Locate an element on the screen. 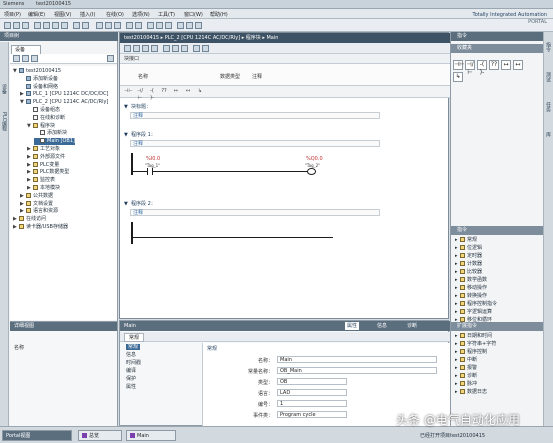 The height and width of the screenshot is (443, 553). tree-node: ▼ 程序块 is located at coordinates (41, 126).